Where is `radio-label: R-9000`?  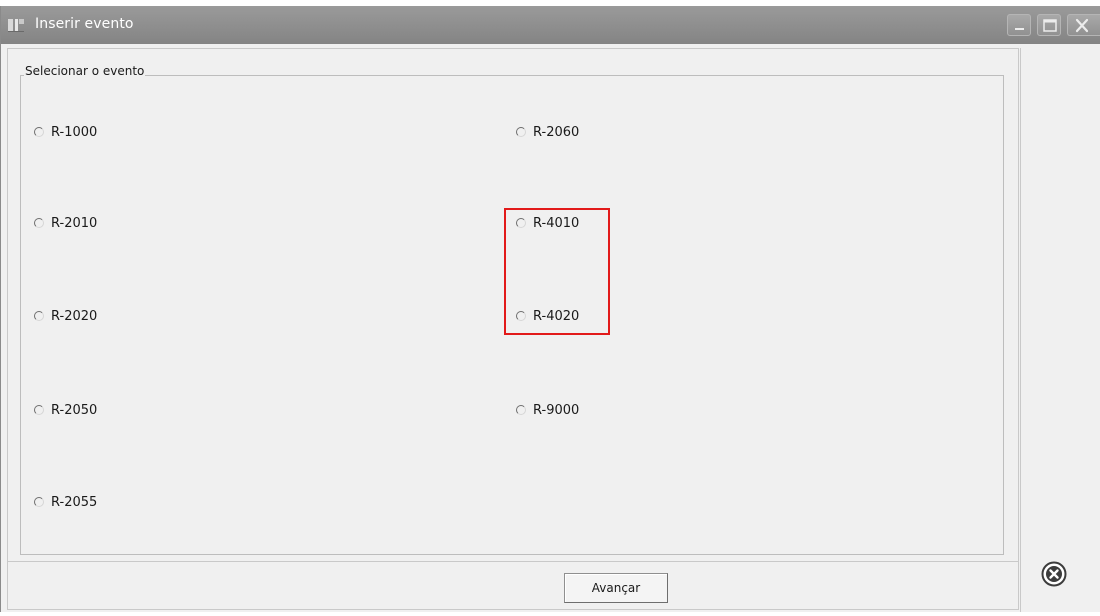 radio-label: R-9000 is located at coordinates (556, 410).